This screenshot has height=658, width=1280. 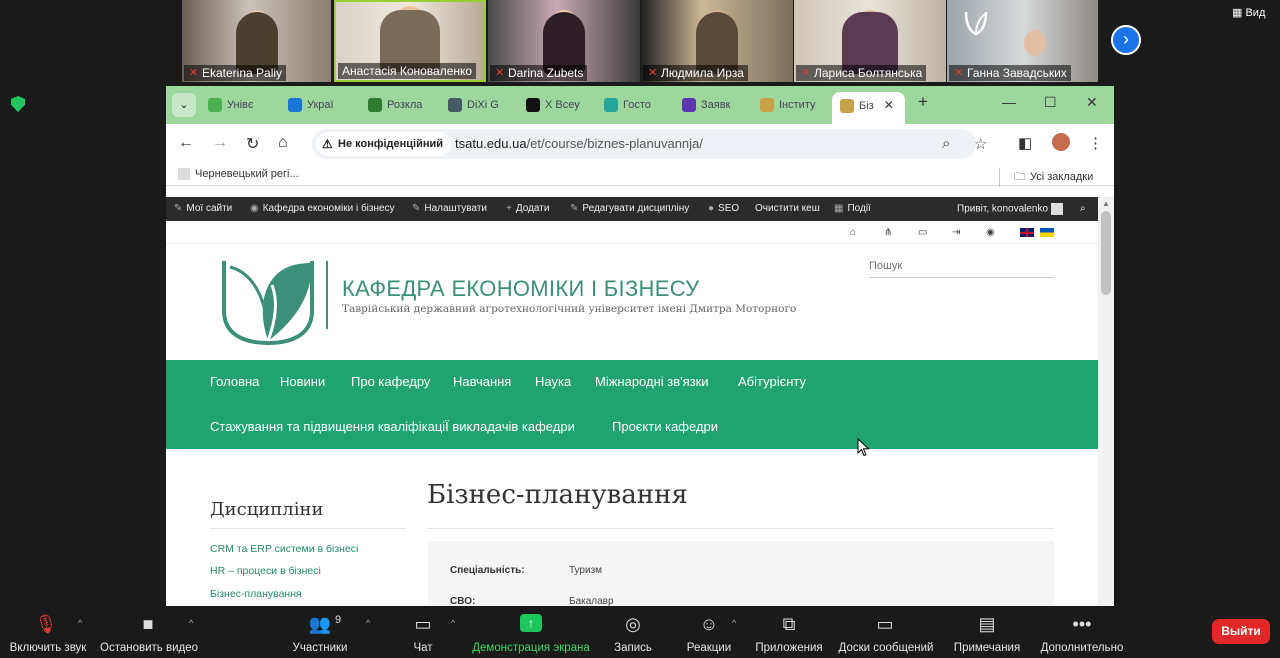 I want to click on admin-site-name: ◉ Кафедра економіки і бізнесу, so click(x=322, y=208).